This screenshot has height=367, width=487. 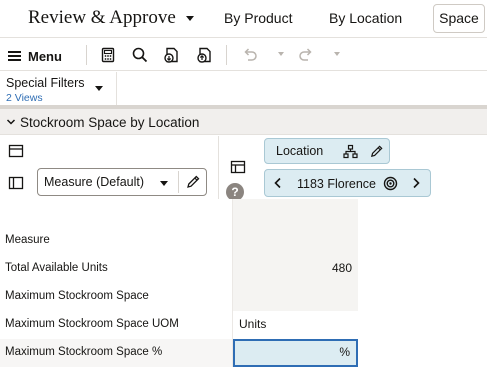 I want to click on table-row: Maximum Stockroom Space % %, so click(x=179, y=353).